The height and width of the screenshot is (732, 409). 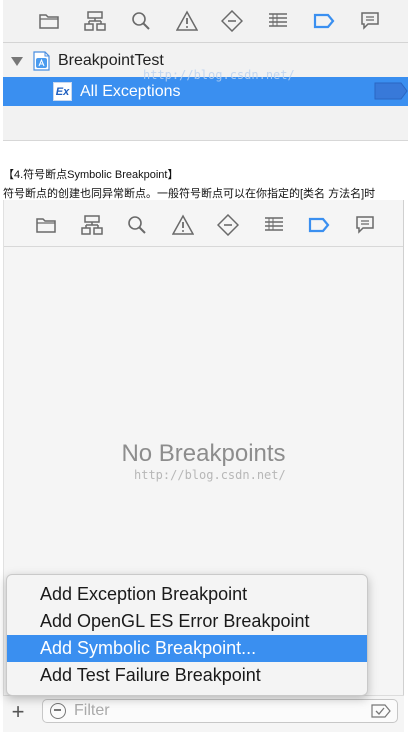 I want to click on filter-enabled-breakpoints-icon, so click(x=381, y=711).